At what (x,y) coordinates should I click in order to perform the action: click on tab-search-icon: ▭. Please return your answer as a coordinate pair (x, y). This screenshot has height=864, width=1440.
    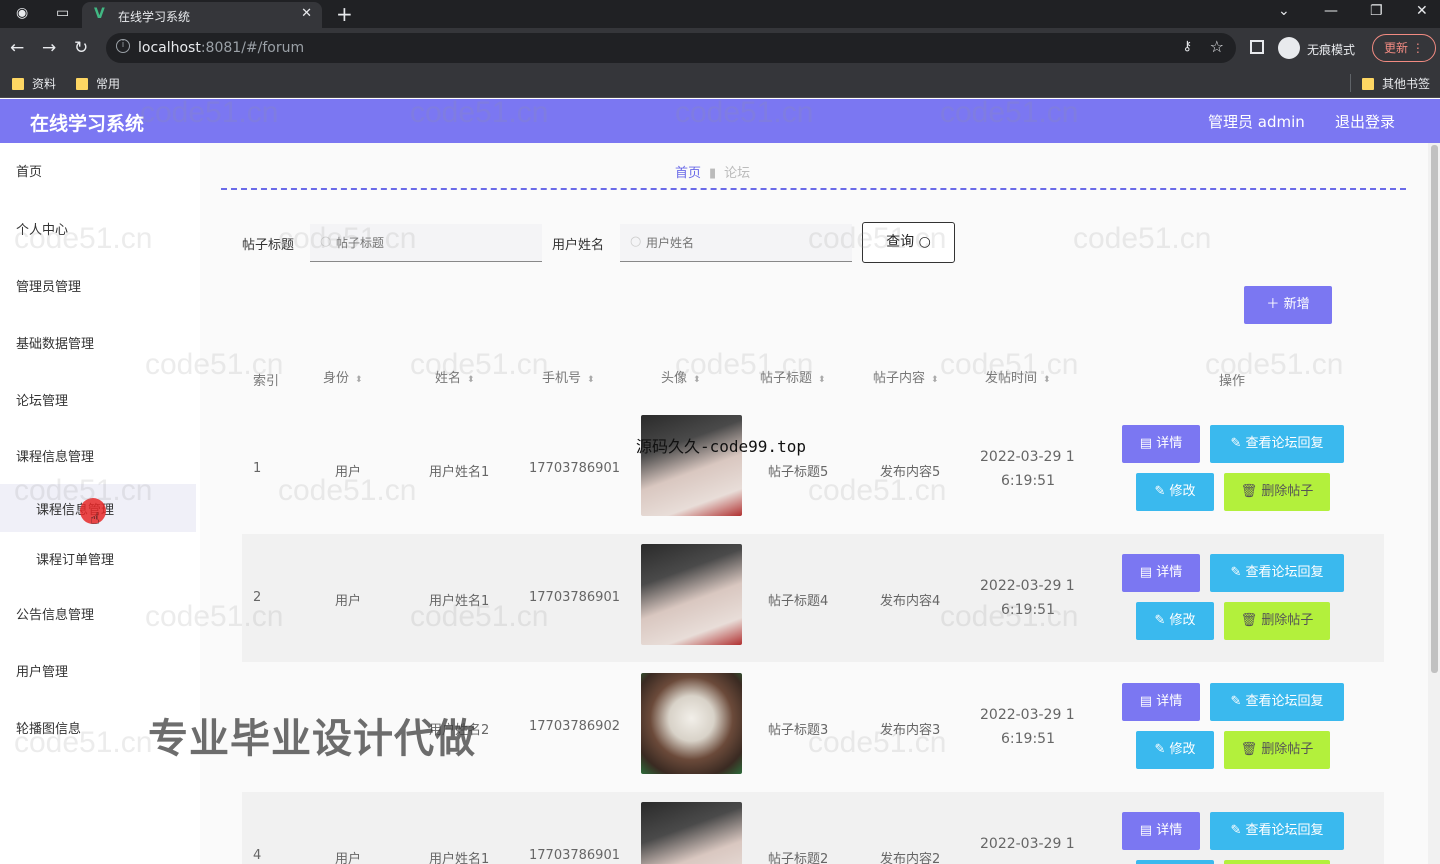
    Looking at the image, I should click on (62, 13).